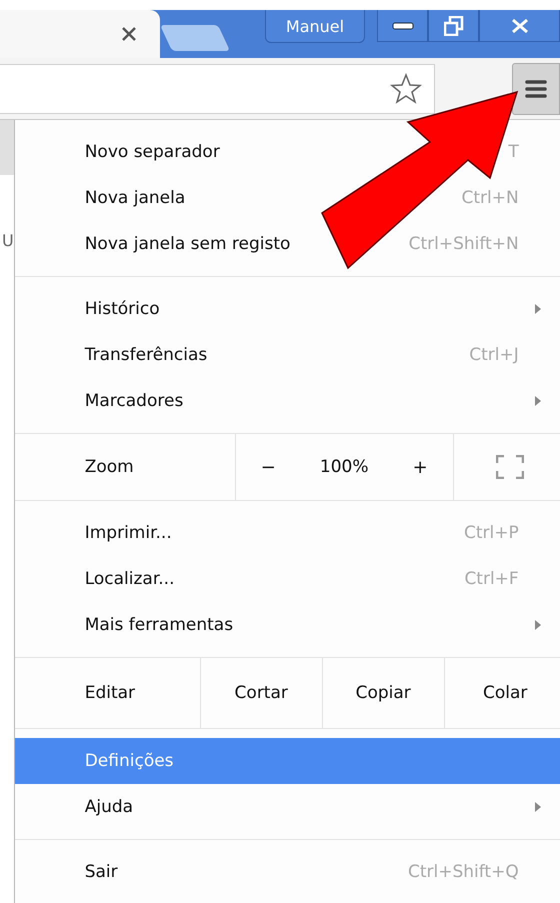  Describe the element at coordinates (287, 872) in the screenshot. I see `menu-item: Sair Ctrl+Shift+Q` at that location.